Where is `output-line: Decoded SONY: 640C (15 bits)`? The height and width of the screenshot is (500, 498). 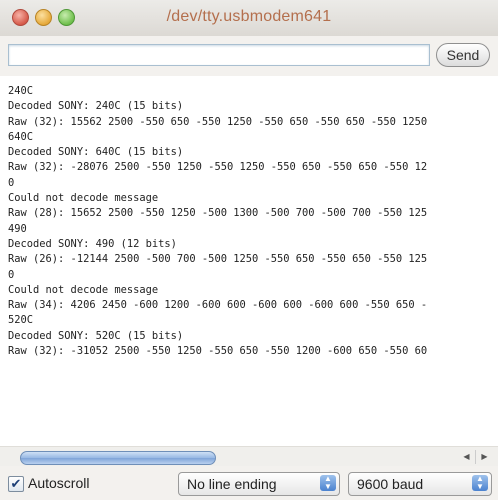
output-line: Decoded SONY: 640C (15 bits) is located at coordinates (96, 152).